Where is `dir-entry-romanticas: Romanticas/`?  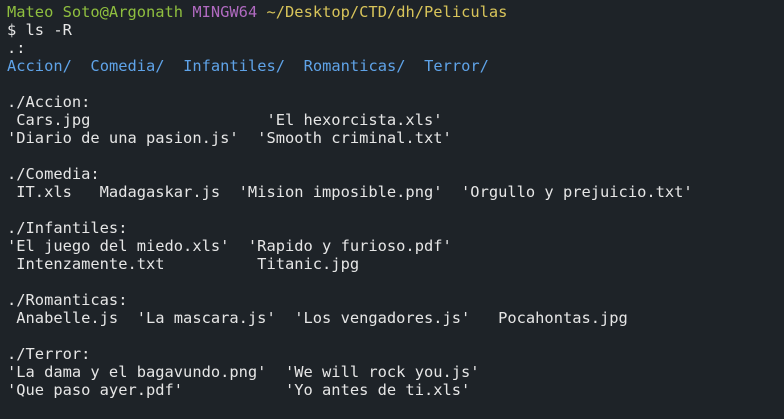
dir-entry-romanticas: Romanticas/ is located at coordinates (354, 66).